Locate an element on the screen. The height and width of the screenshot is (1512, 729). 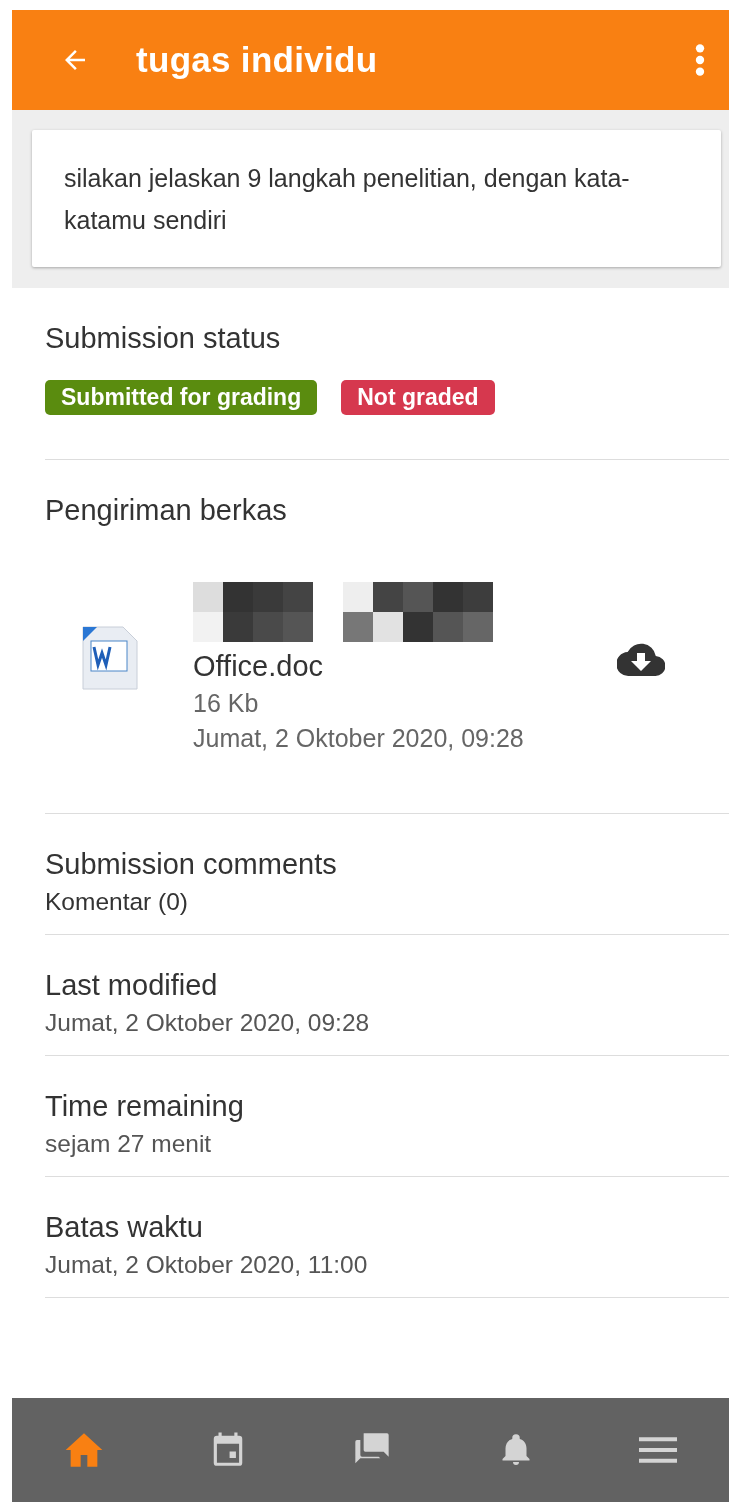
home-icon is located at coordinates (84, 1450).